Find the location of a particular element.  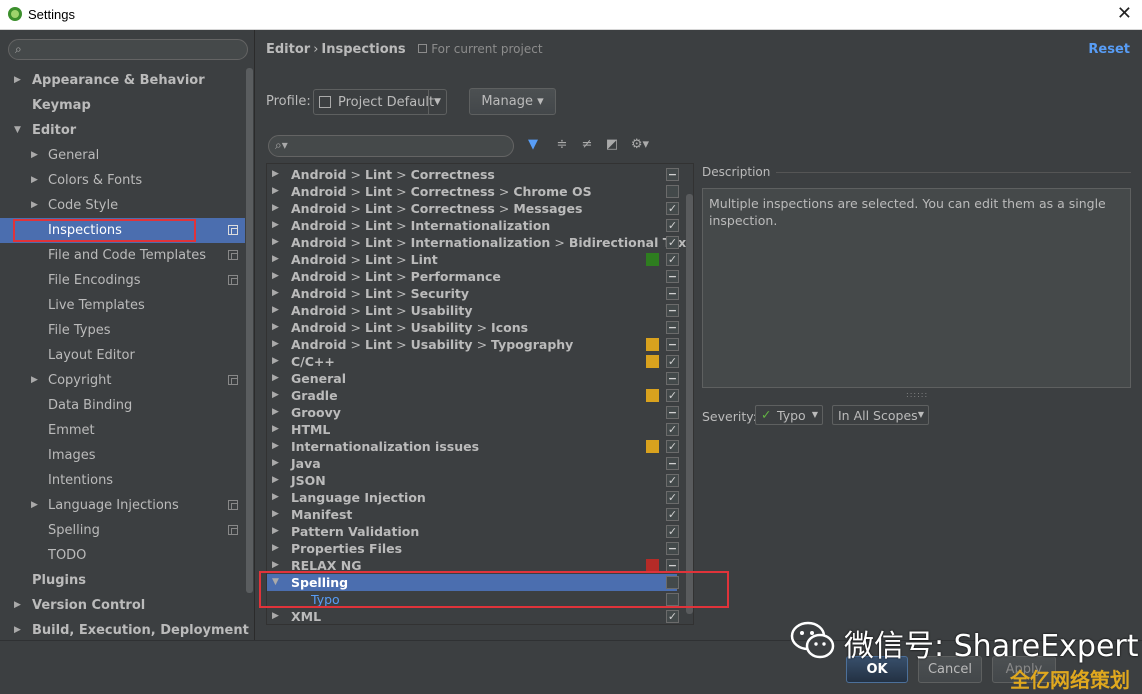

sidebar-item: File Encodings is located at coordinates (122, 280).